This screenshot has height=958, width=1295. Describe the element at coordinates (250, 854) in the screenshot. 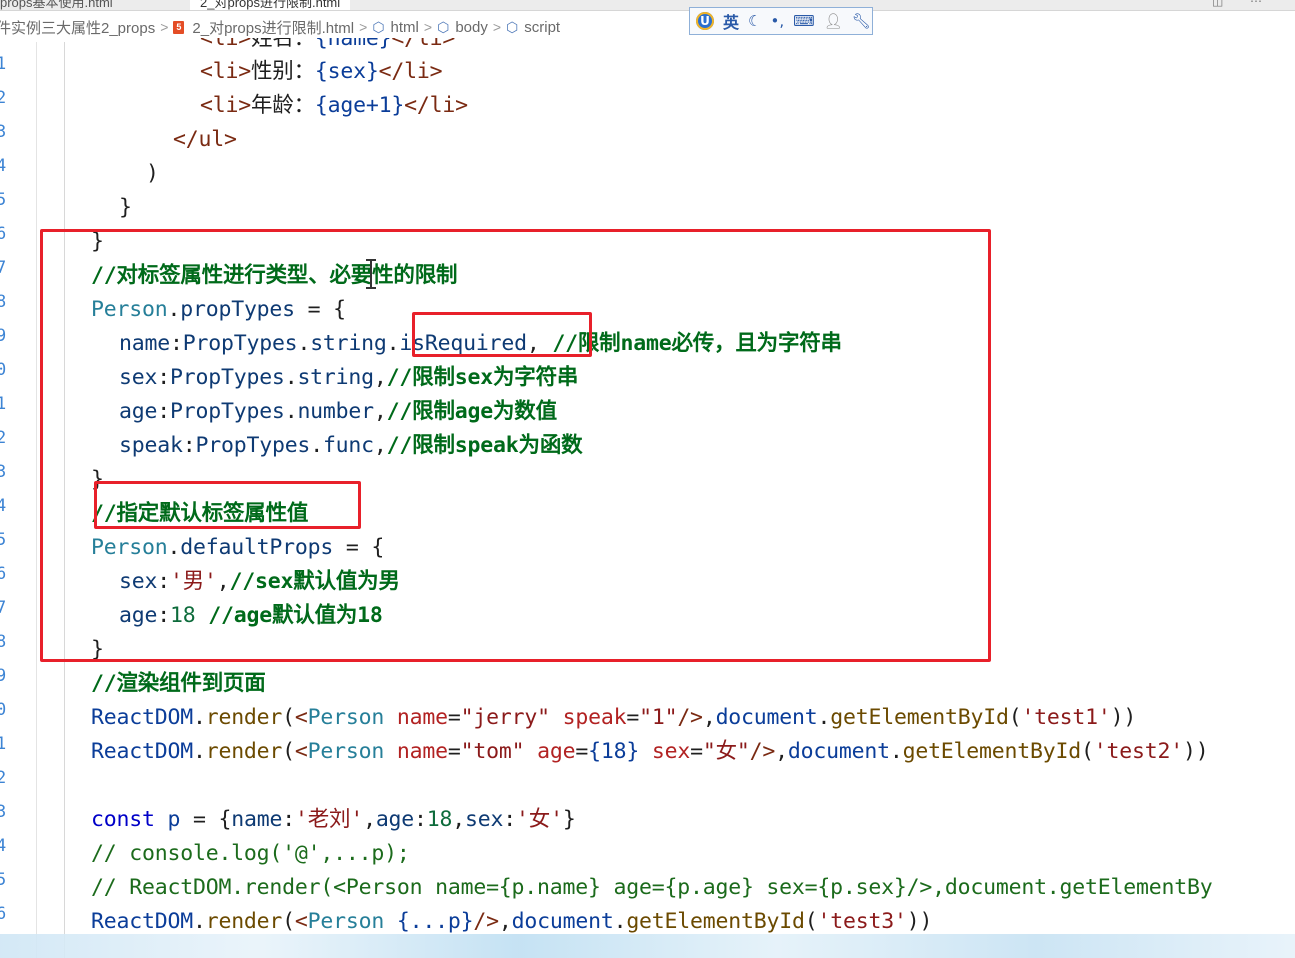

I see `code-line: // console.log('@',...p);` at that location.